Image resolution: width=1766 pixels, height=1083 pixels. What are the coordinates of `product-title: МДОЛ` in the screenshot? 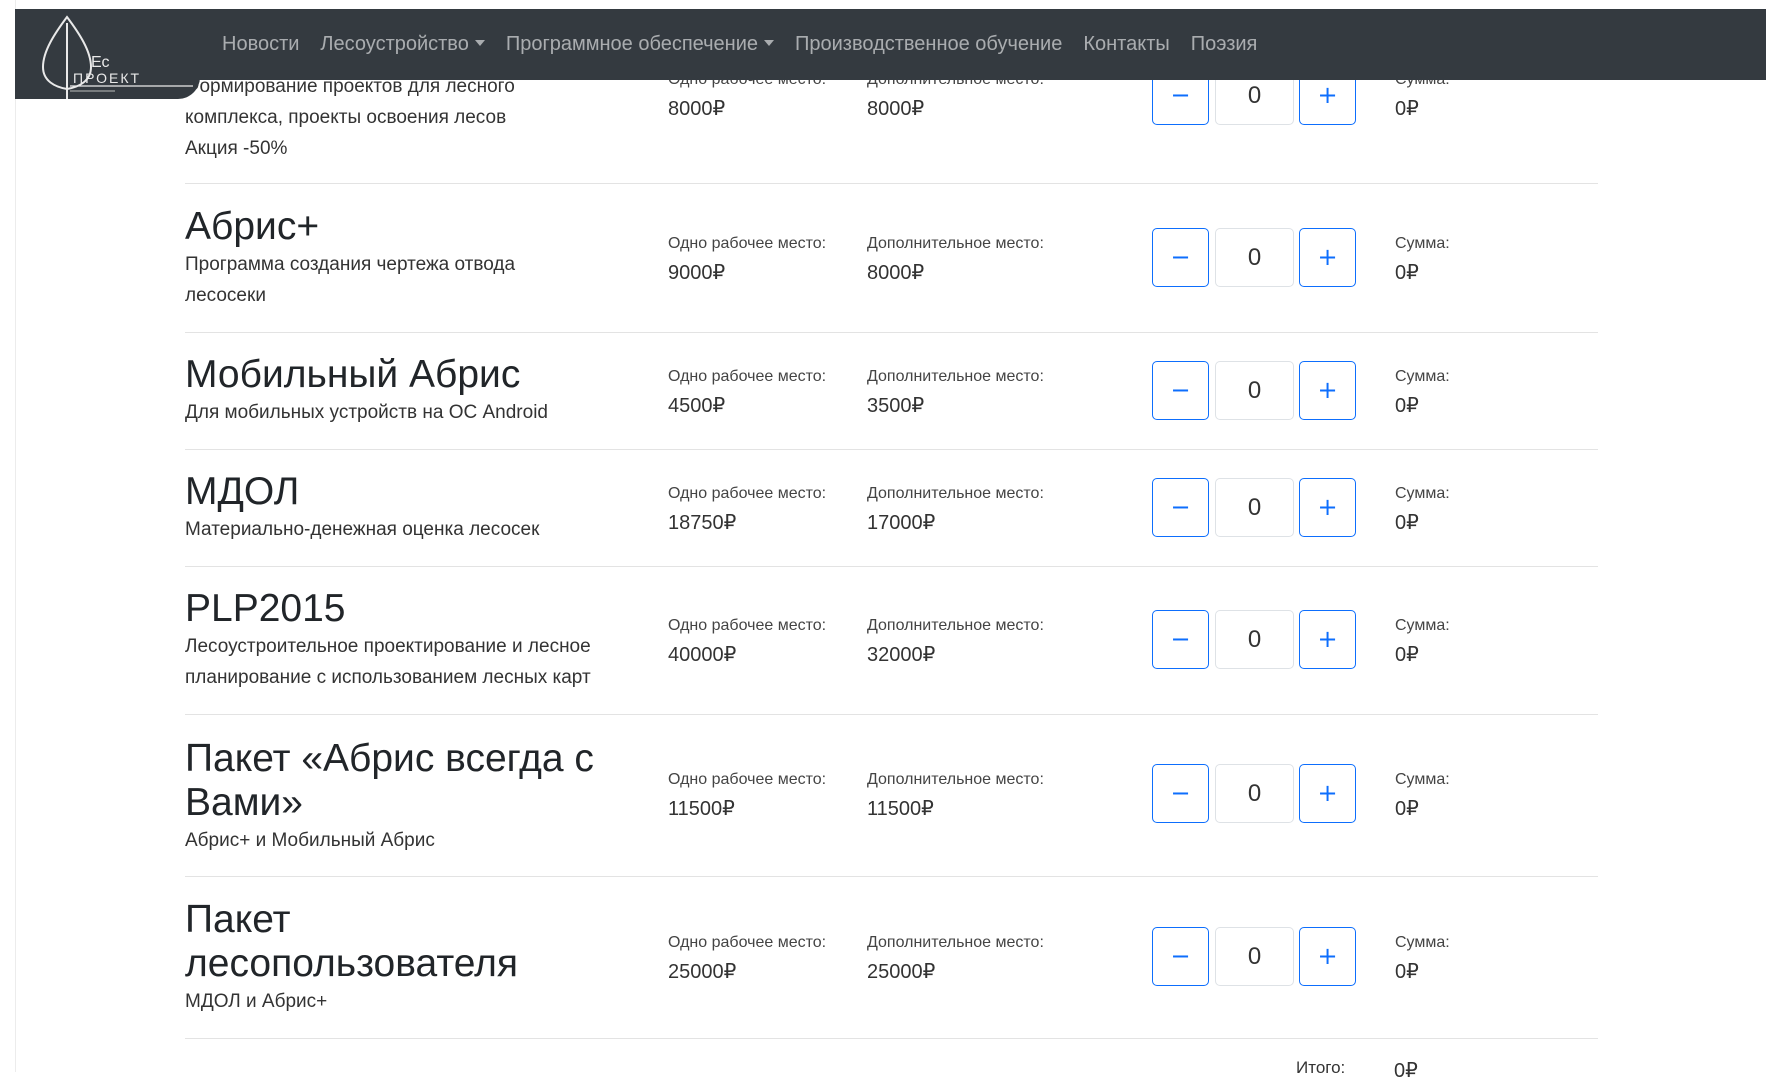 It's located at (242, 491).